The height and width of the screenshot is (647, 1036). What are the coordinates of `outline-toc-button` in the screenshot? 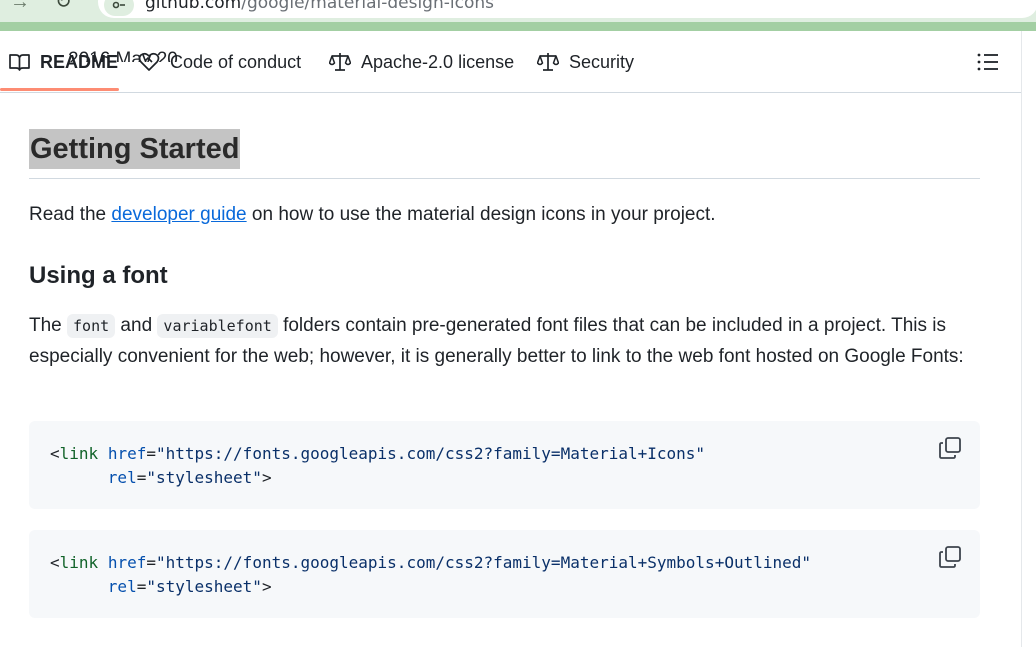 It's located at (989, 62).